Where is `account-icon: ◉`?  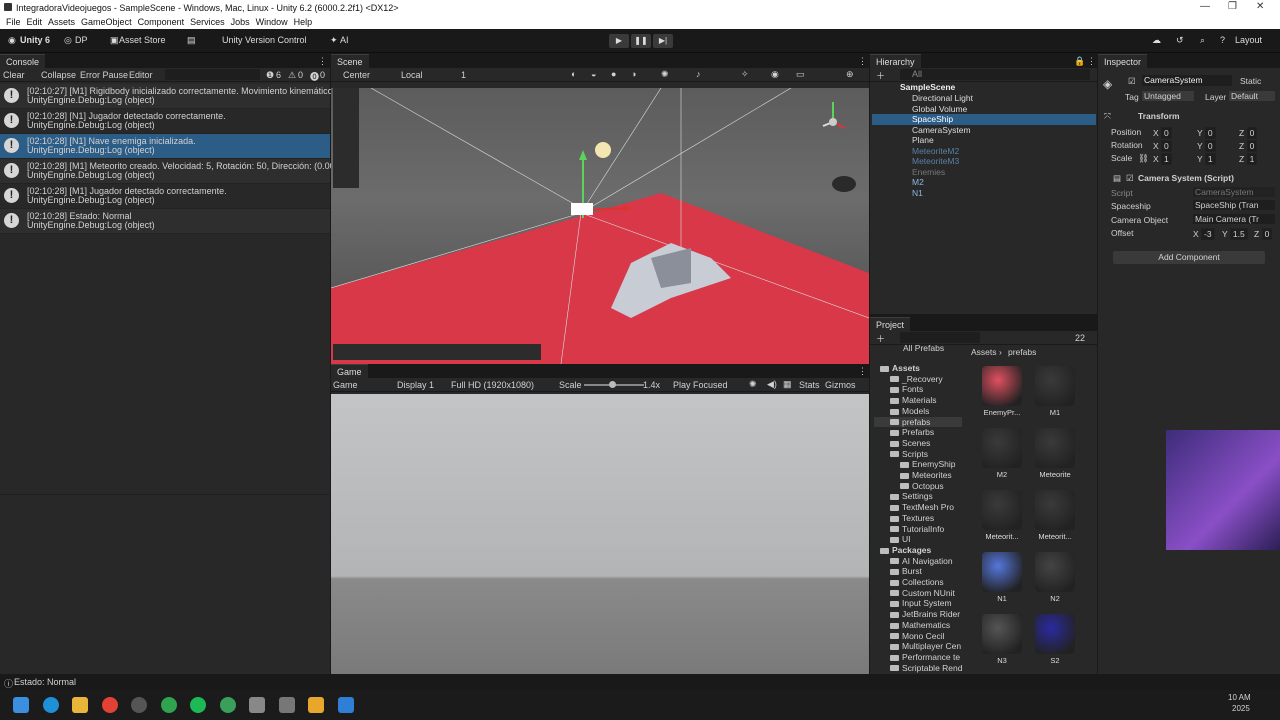 account-icon: ◉ is located at coordinates (12, 40).